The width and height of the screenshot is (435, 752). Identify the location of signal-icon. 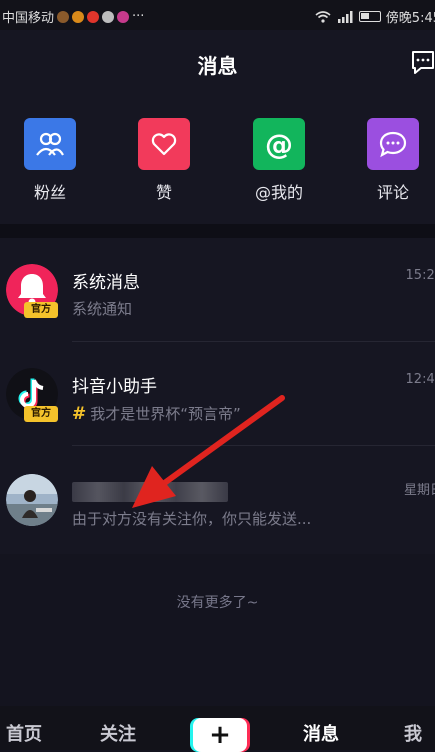
(345, 16).